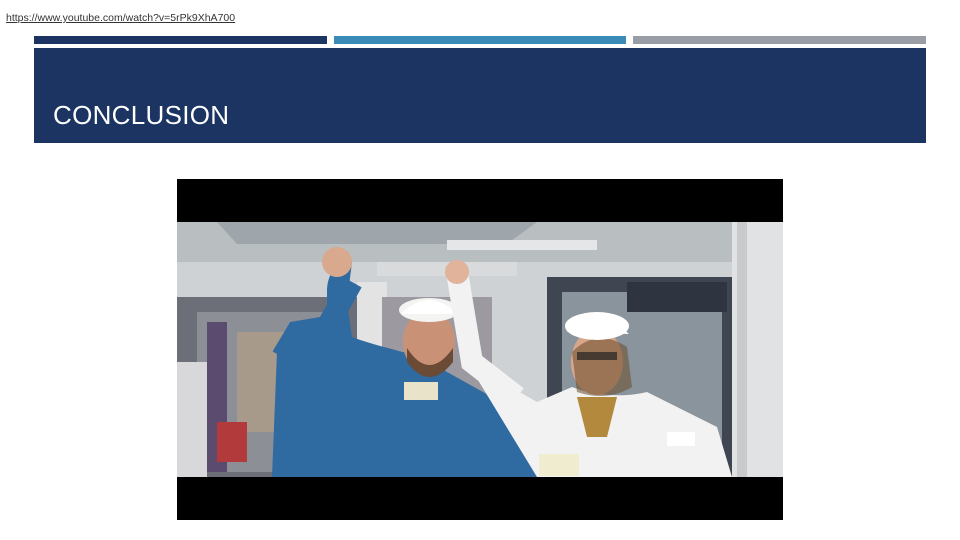 The image size is (960, 540). Describe the element at coordinates (180, 40) in the screenshot. I see `accent-bar-dark-blue` at that location.